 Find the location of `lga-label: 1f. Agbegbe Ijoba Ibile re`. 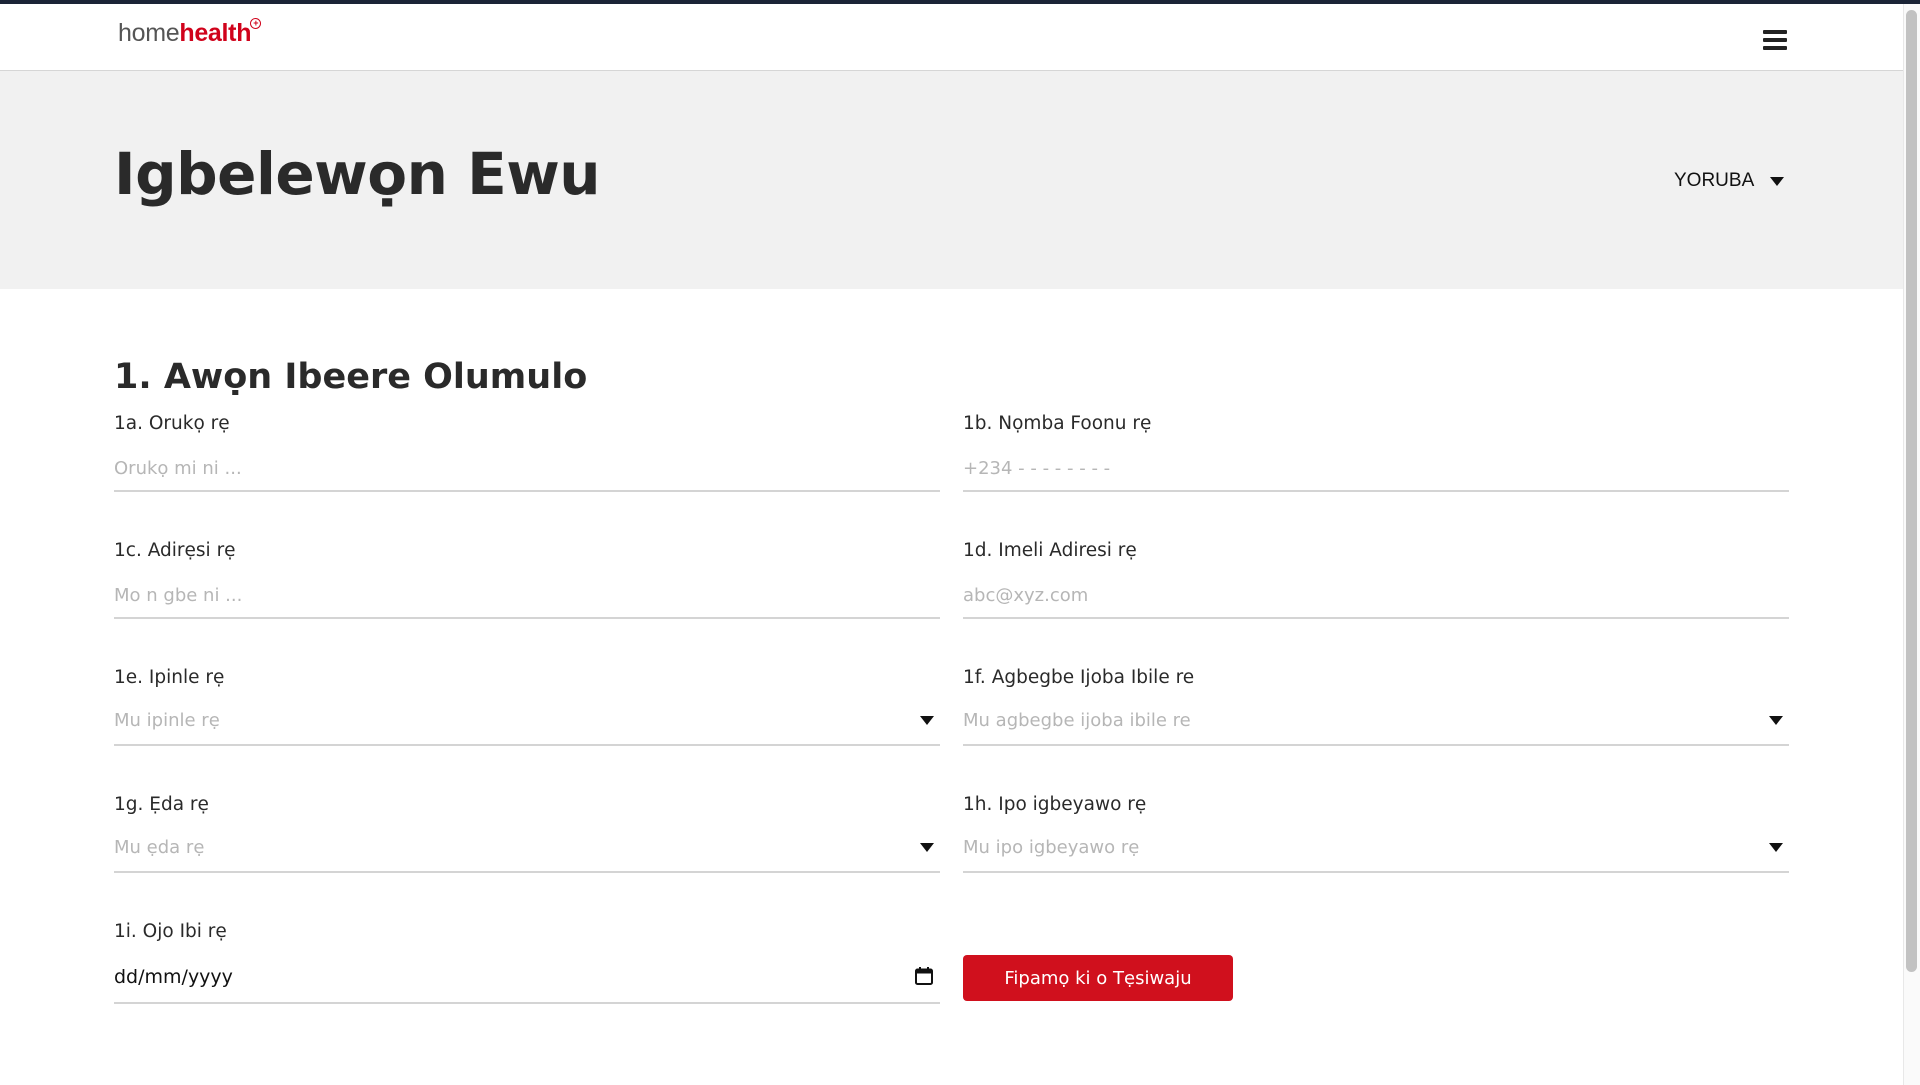

lga-label: 1f. Agbegbe Ijoba Ibile re is located at coordinates (1079, 677).